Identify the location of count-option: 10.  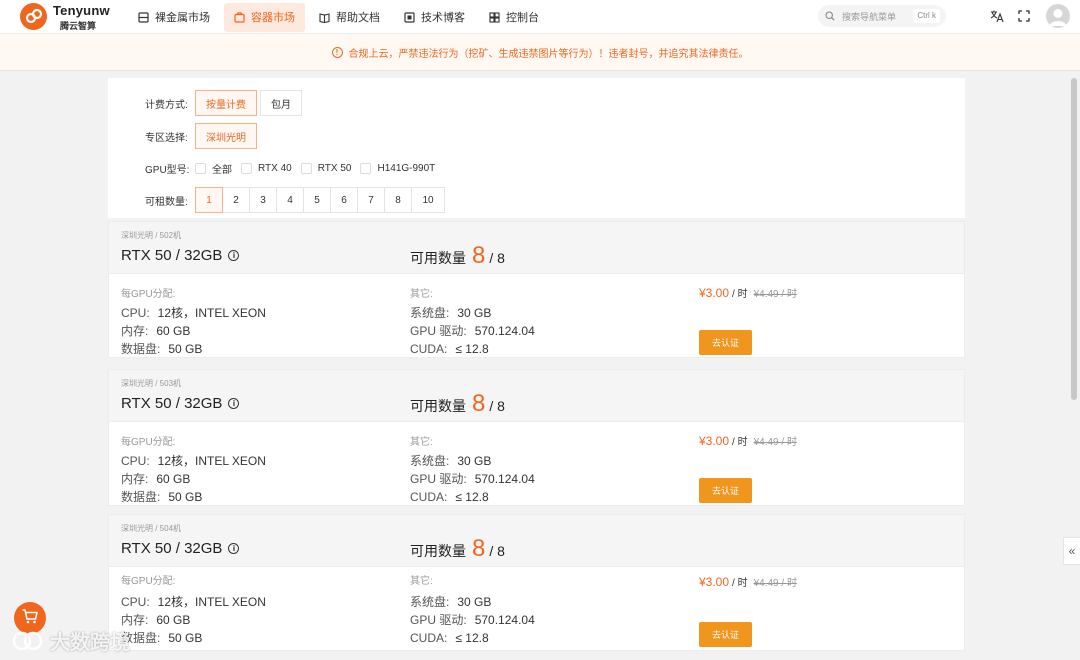
(428, 200).